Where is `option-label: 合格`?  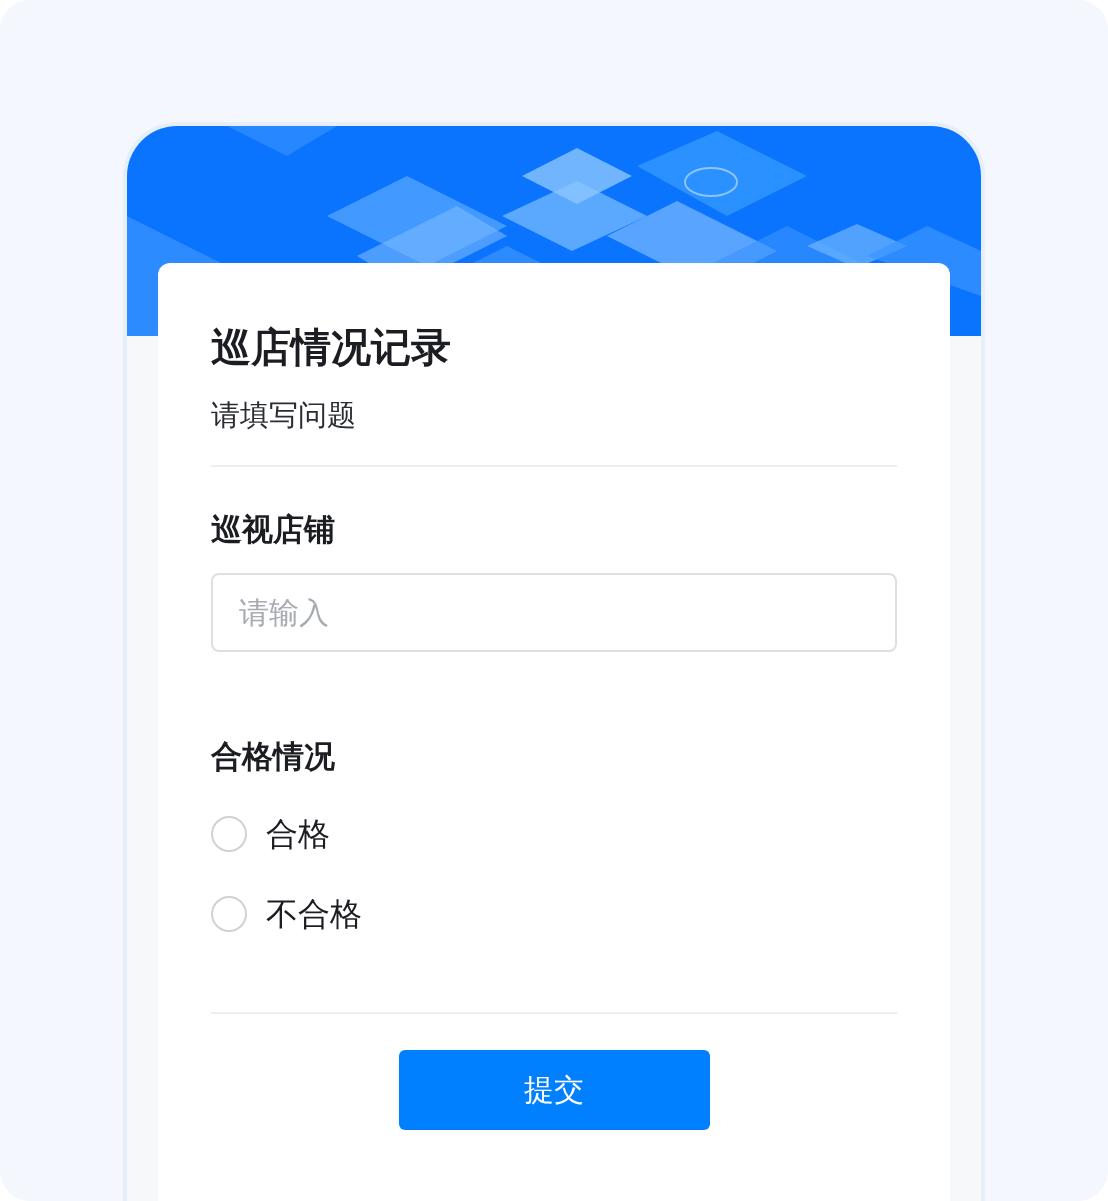
option-label: 合格 is located at coordinates (298, 834).